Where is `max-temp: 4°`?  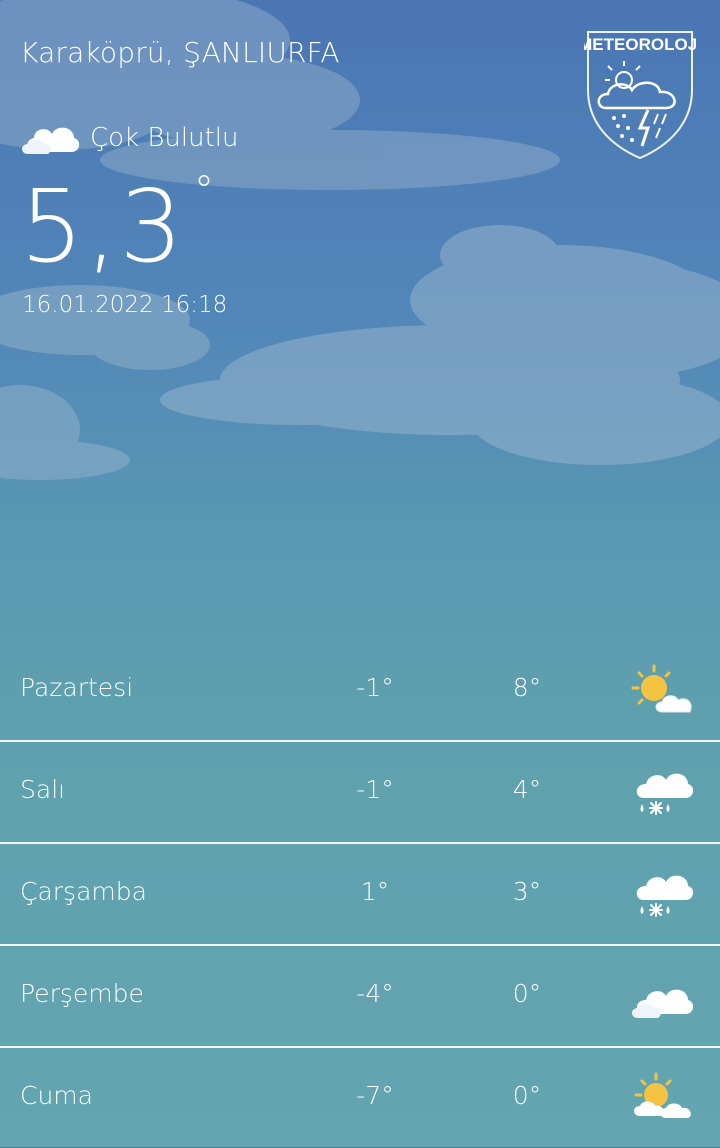 max-temp: 4° is located at coordinates (527, 789).